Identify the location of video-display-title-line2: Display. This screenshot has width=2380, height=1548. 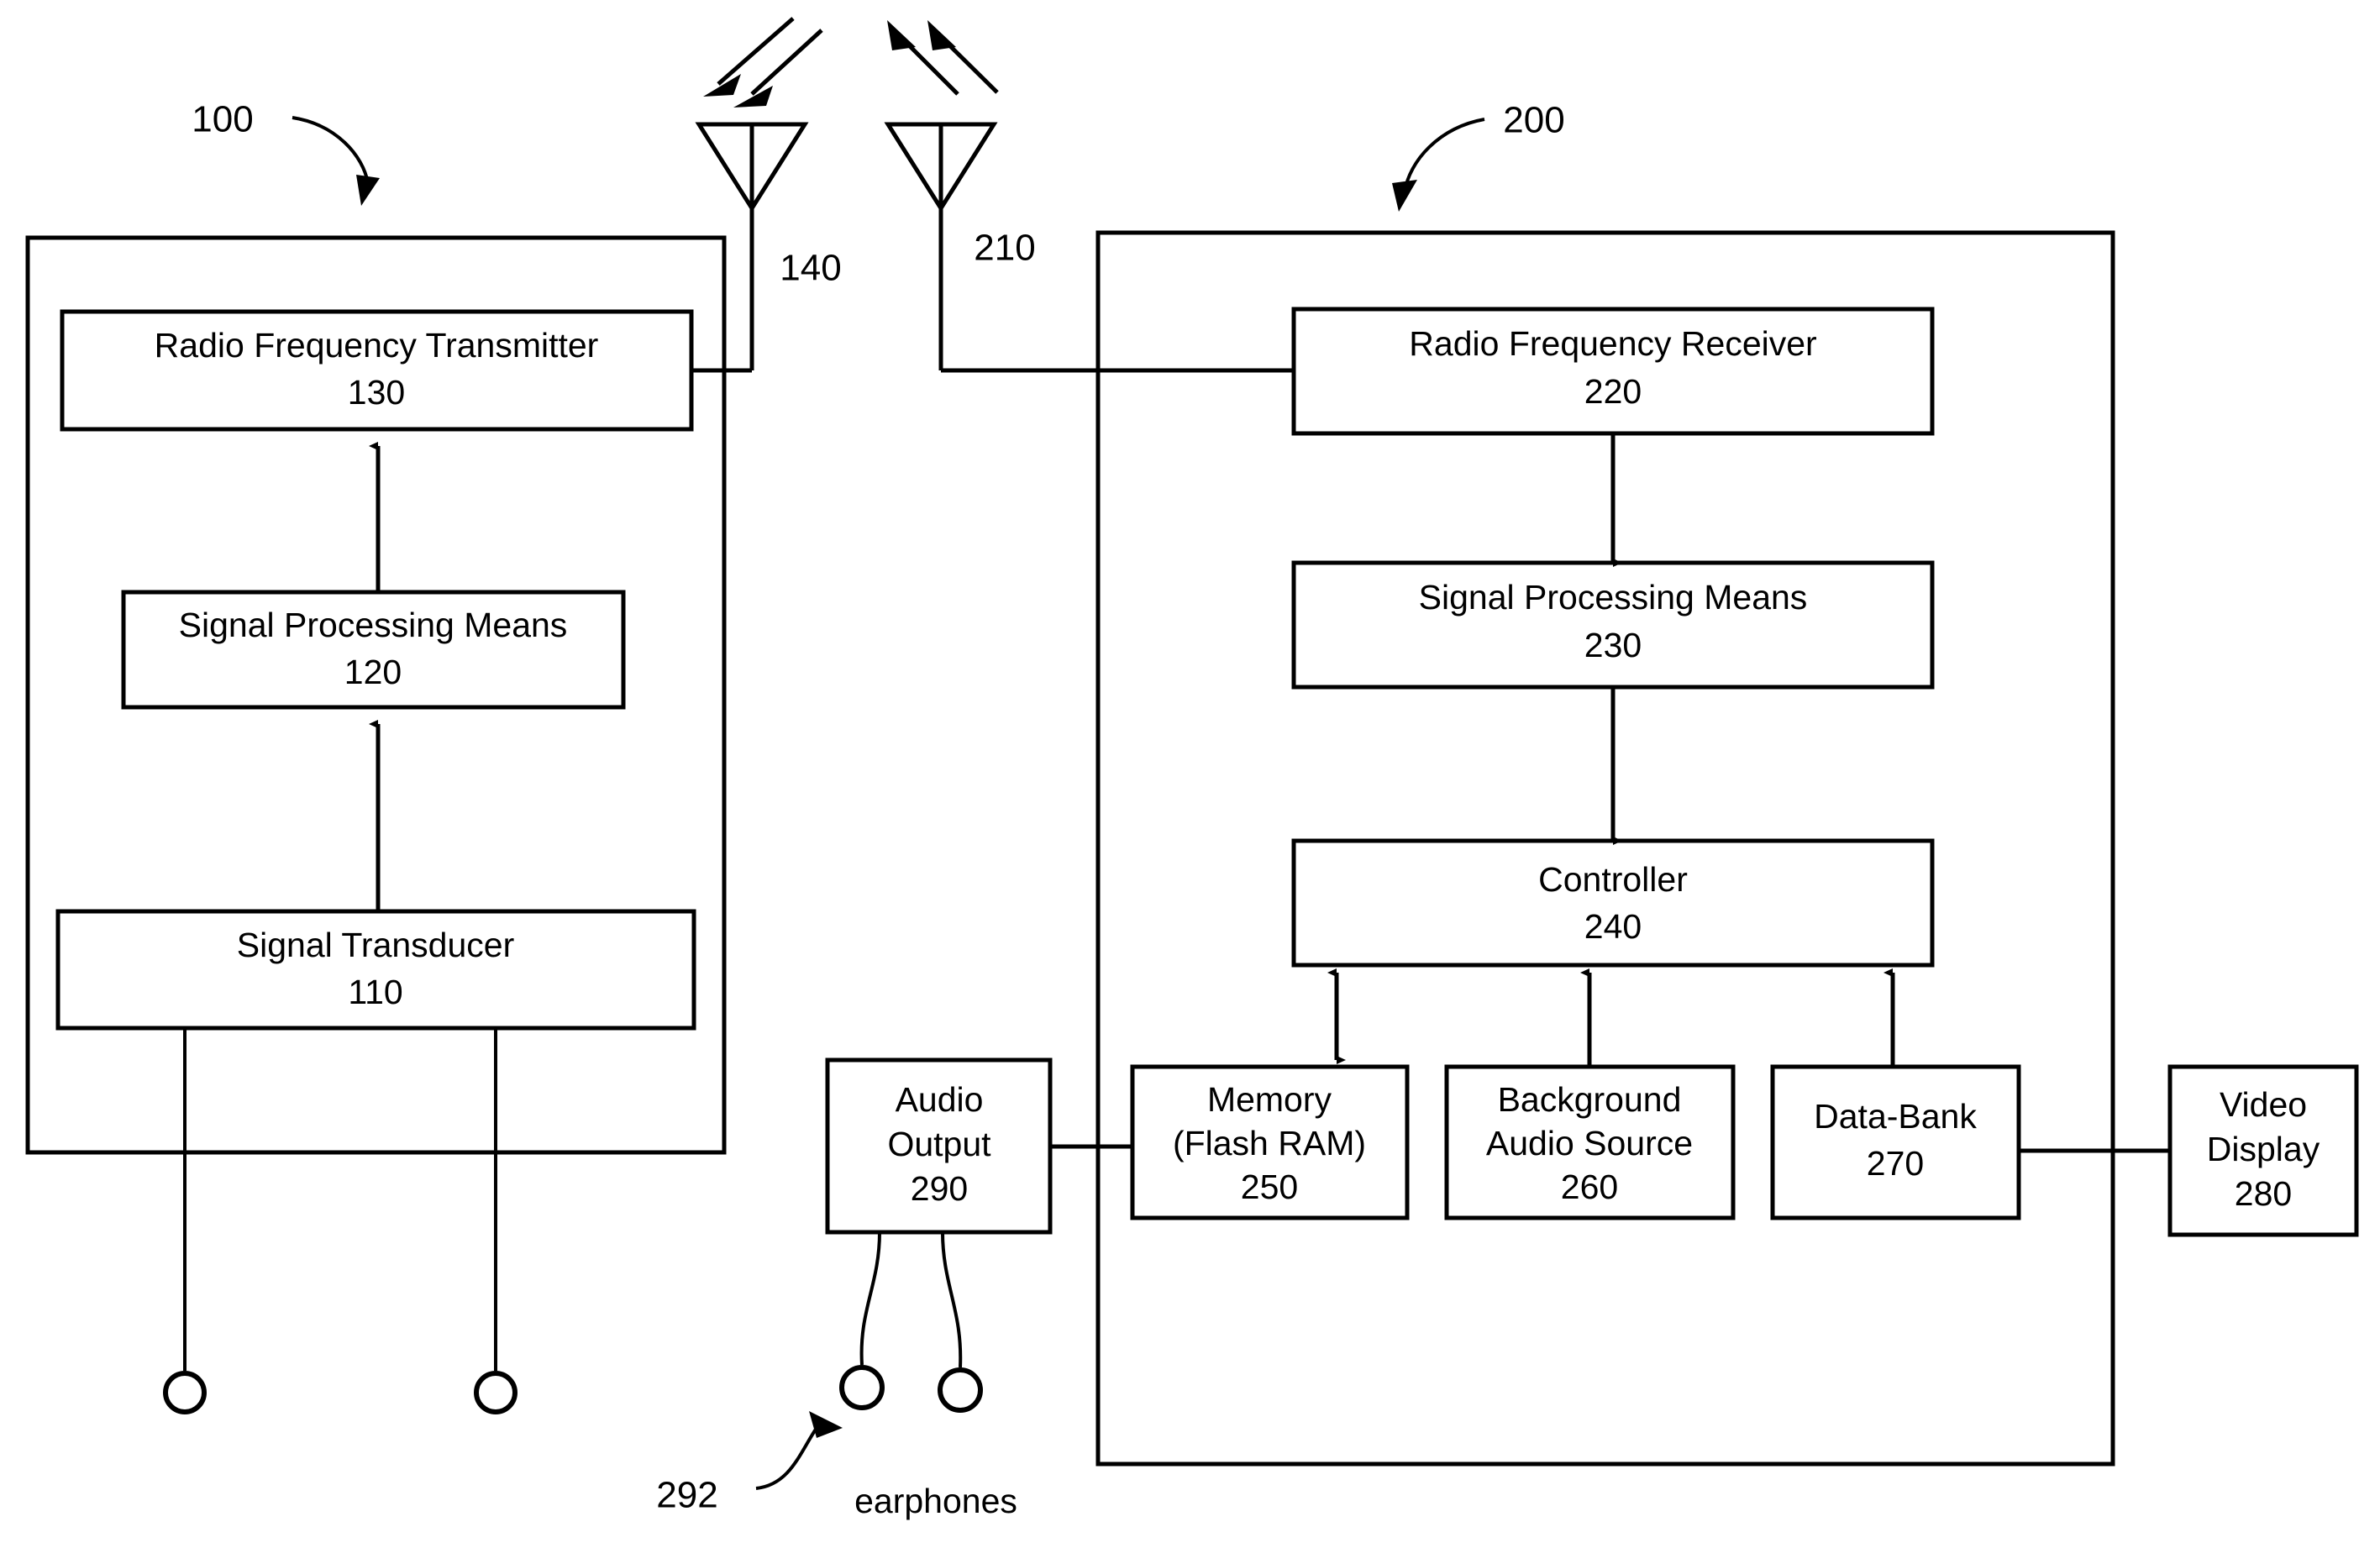
(2263, 1149).